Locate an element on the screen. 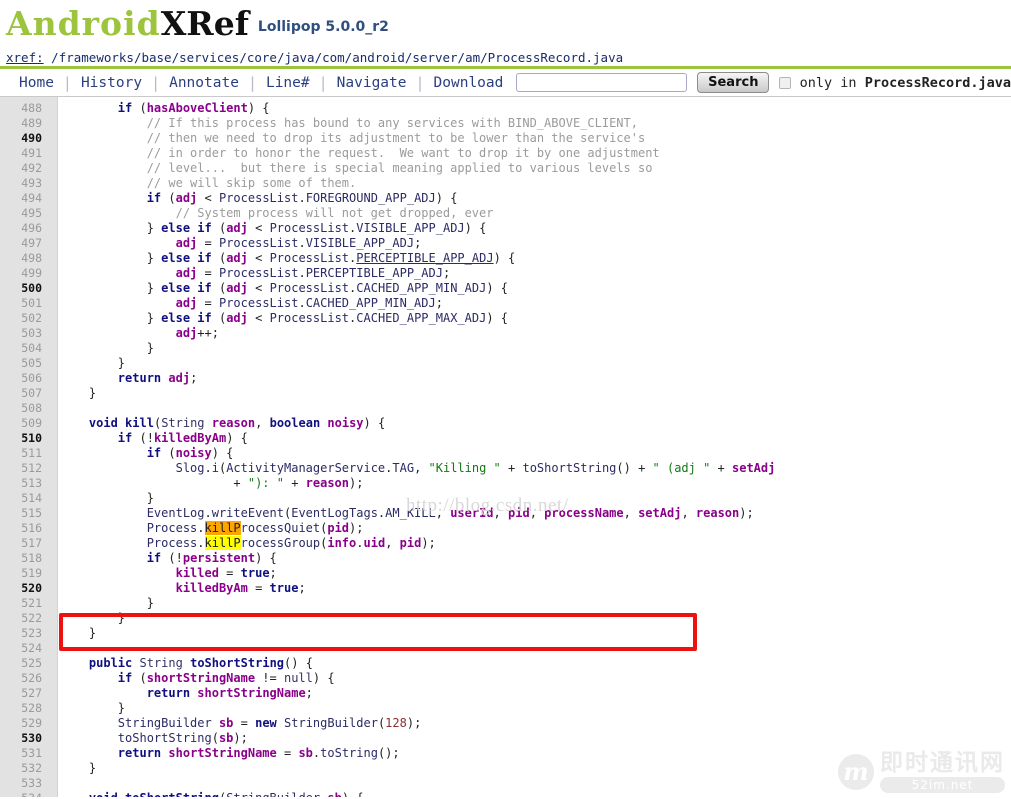 The width and height of the screenshot is (1011, 799). line-number: 515 is located at coordinates (25, 513).